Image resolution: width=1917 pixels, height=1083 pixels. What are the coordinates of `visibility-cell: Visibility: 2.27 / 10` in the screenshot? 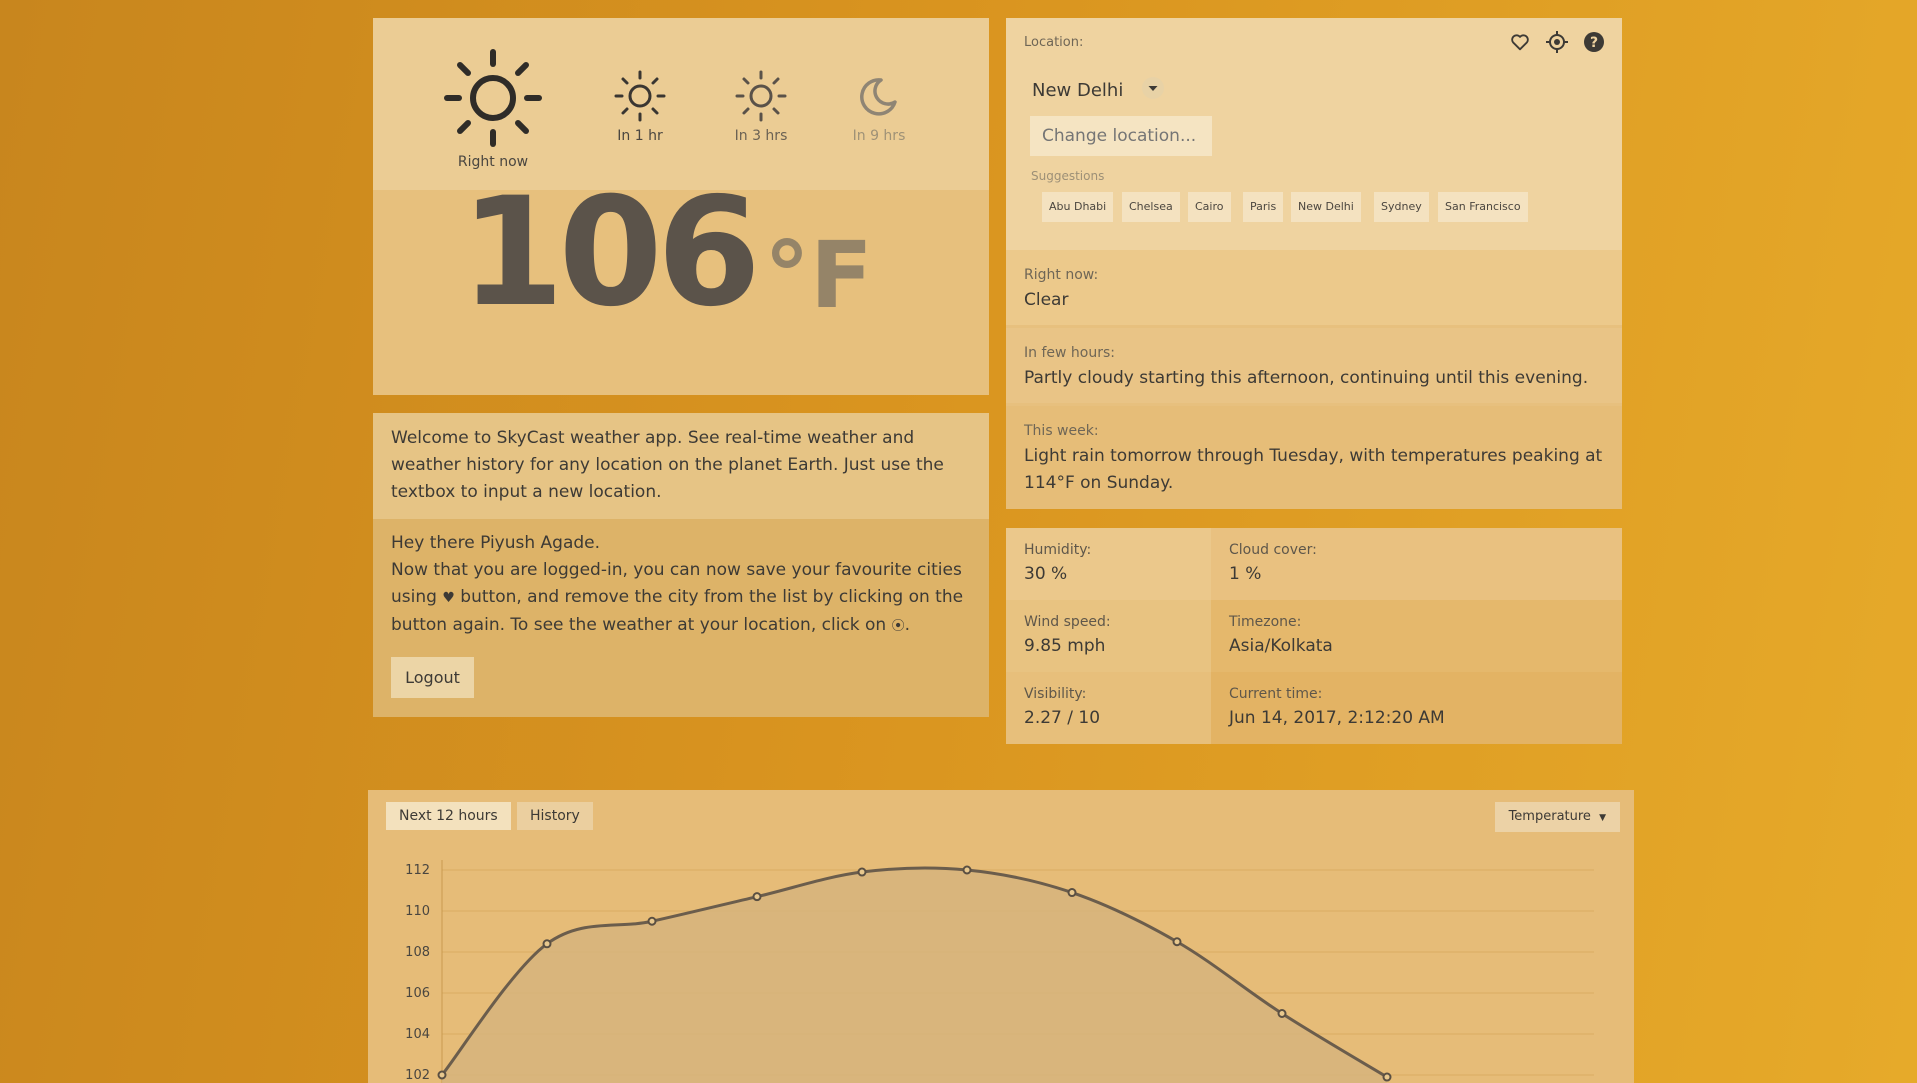 It's located at (1108, 708).